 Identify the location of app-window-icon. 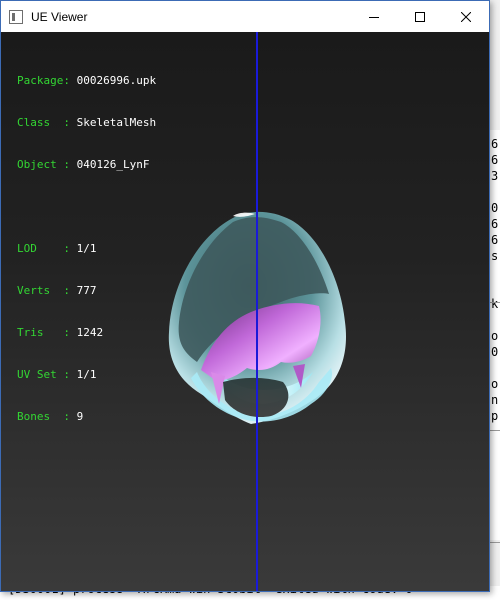
(16, 16).